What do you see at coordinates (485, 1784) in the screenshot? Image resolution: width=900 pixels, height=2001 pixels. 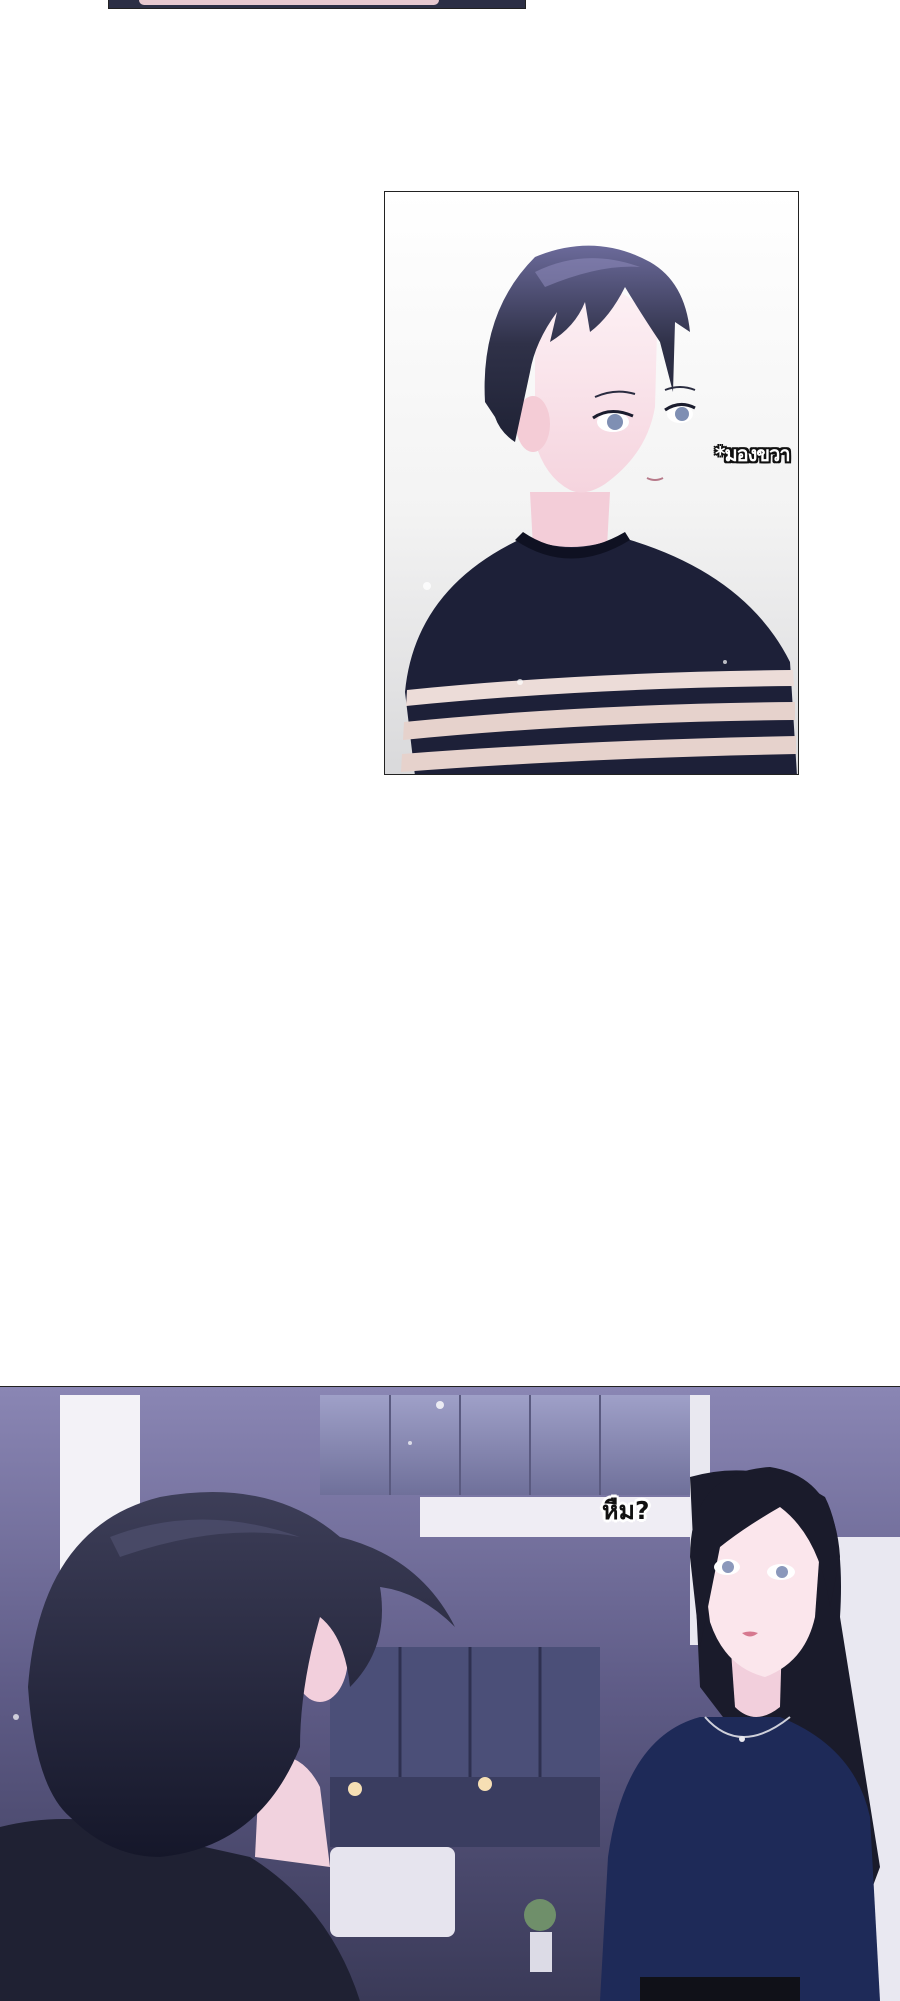 I see `lamp-glow-right` at bounding box center [485, 1784].